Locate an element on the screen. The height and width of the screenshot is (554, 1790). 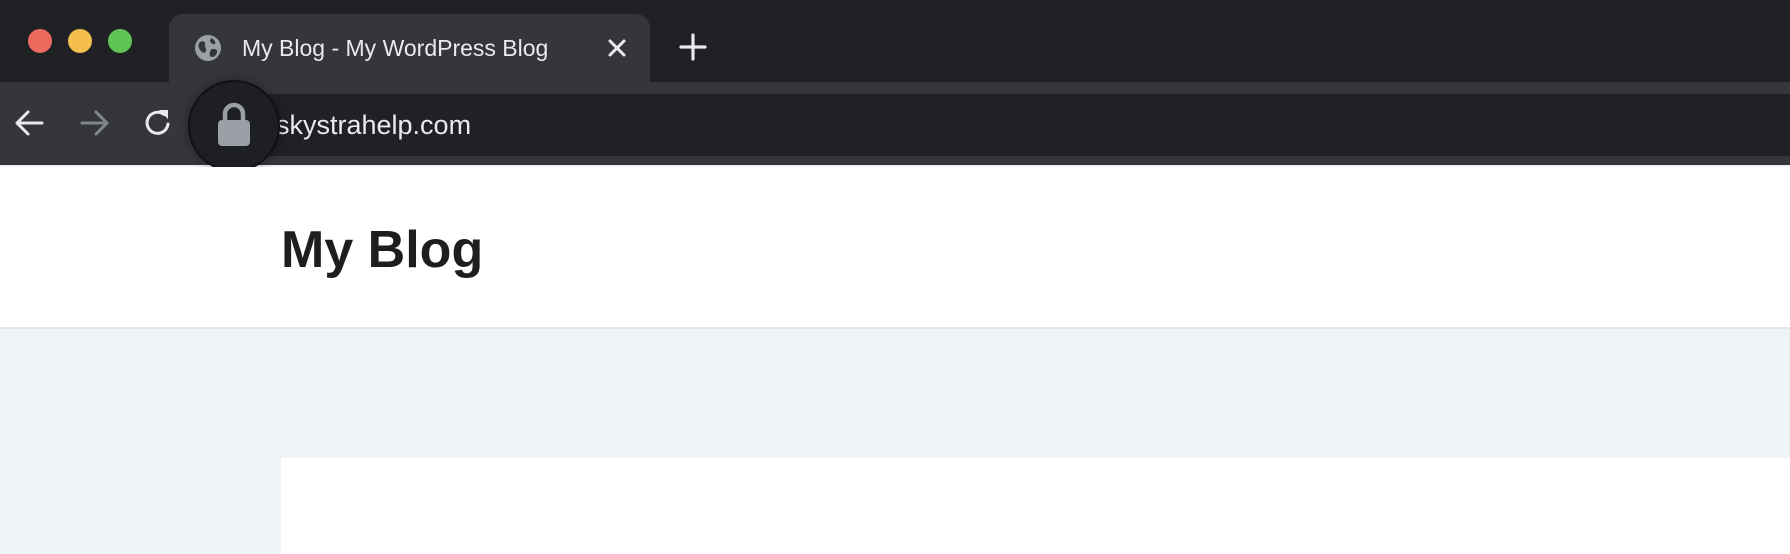
site-info-button is located at coordinates (234, 126).